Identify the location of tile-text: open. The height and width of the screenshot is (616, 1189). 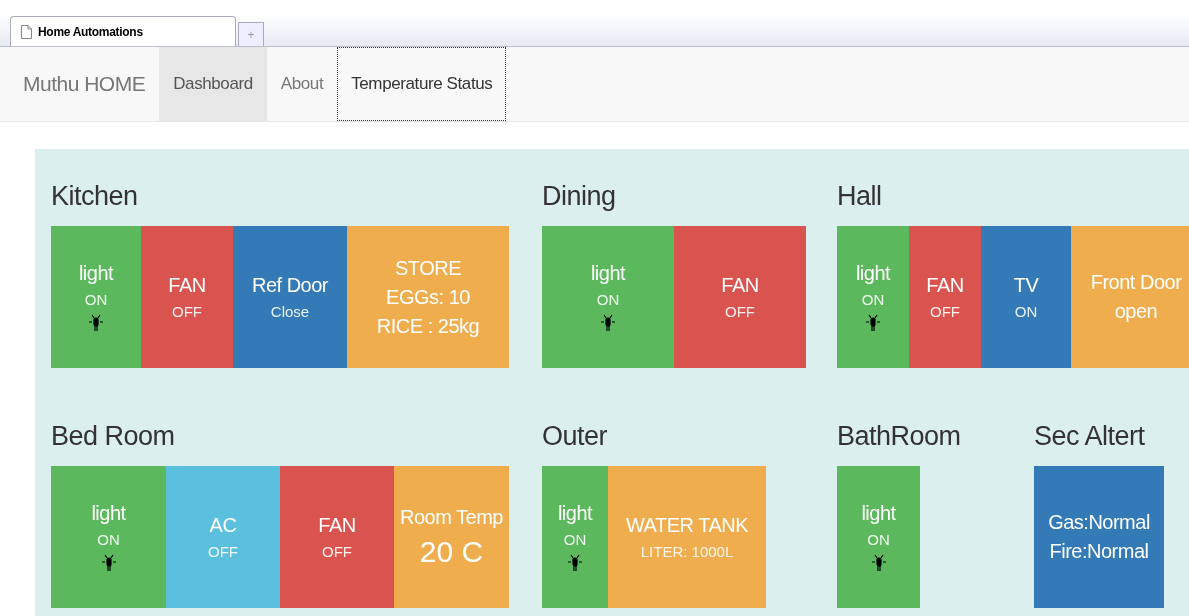
(1136, 311).